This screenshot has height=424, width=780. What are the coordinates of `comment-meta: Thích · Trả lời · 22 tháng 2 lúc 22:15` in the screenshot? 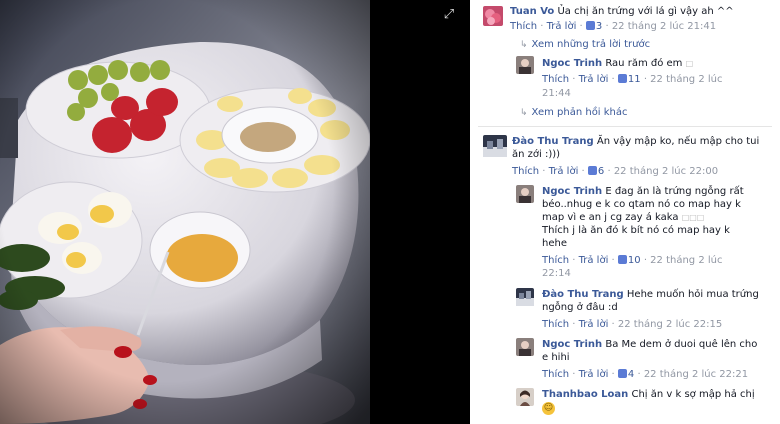 It's located at (632, 324).